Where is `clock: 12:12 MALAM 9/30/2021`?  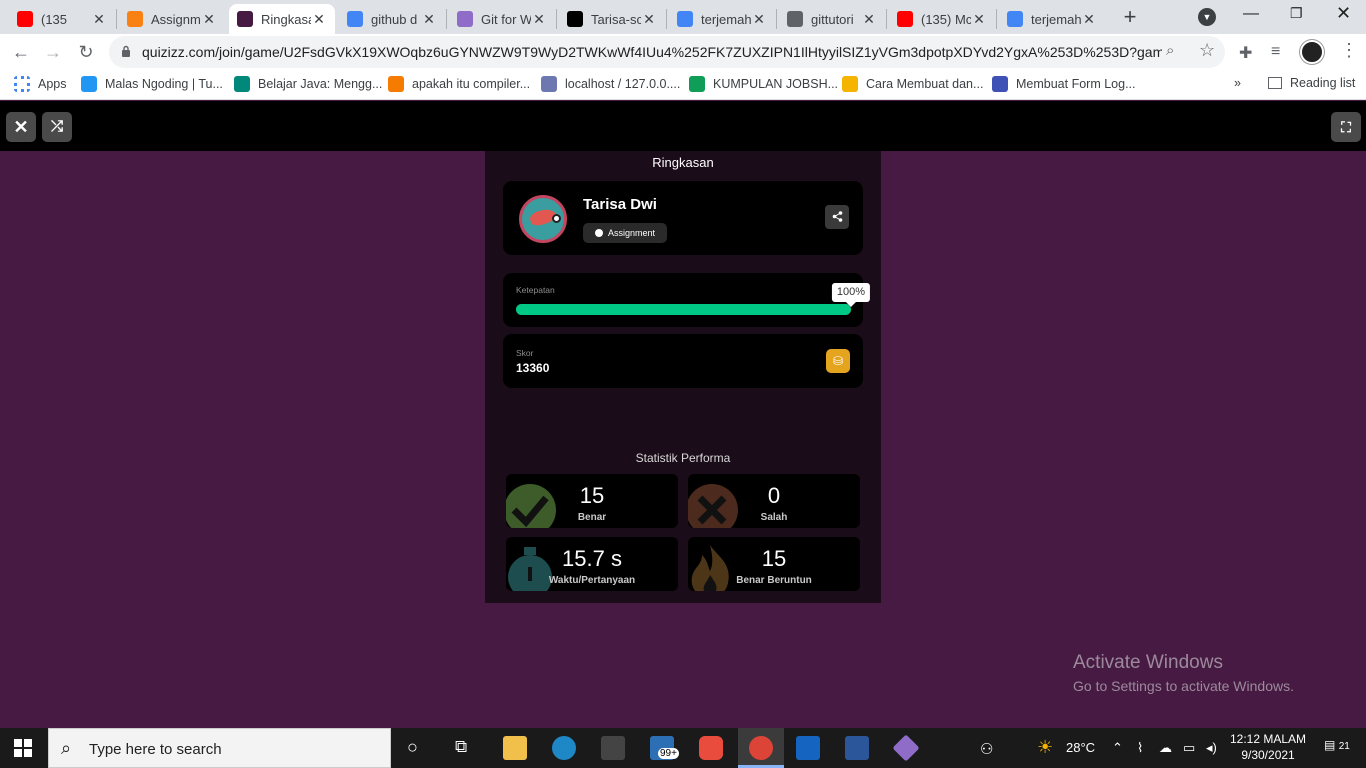
clock: 12:12 MALAM 9/30/2021 is located at coordinates (1268, 747).